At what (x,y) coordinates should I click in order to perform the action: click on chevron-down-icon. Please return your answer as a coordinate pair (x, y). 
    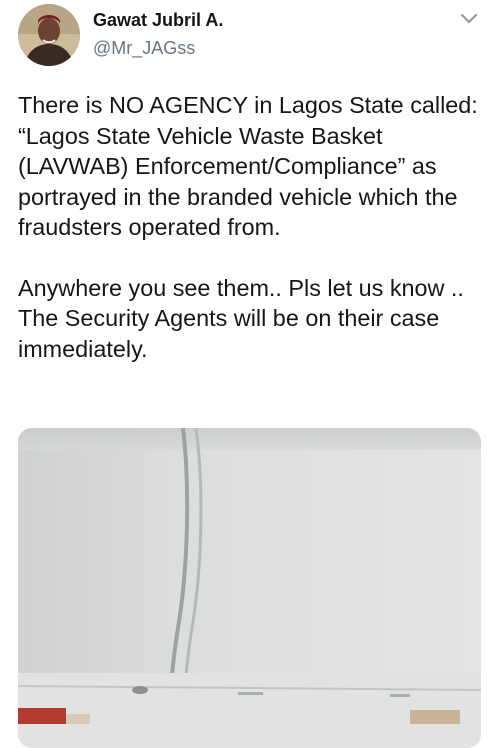
    Looking at the image, I should click on (469, 19).